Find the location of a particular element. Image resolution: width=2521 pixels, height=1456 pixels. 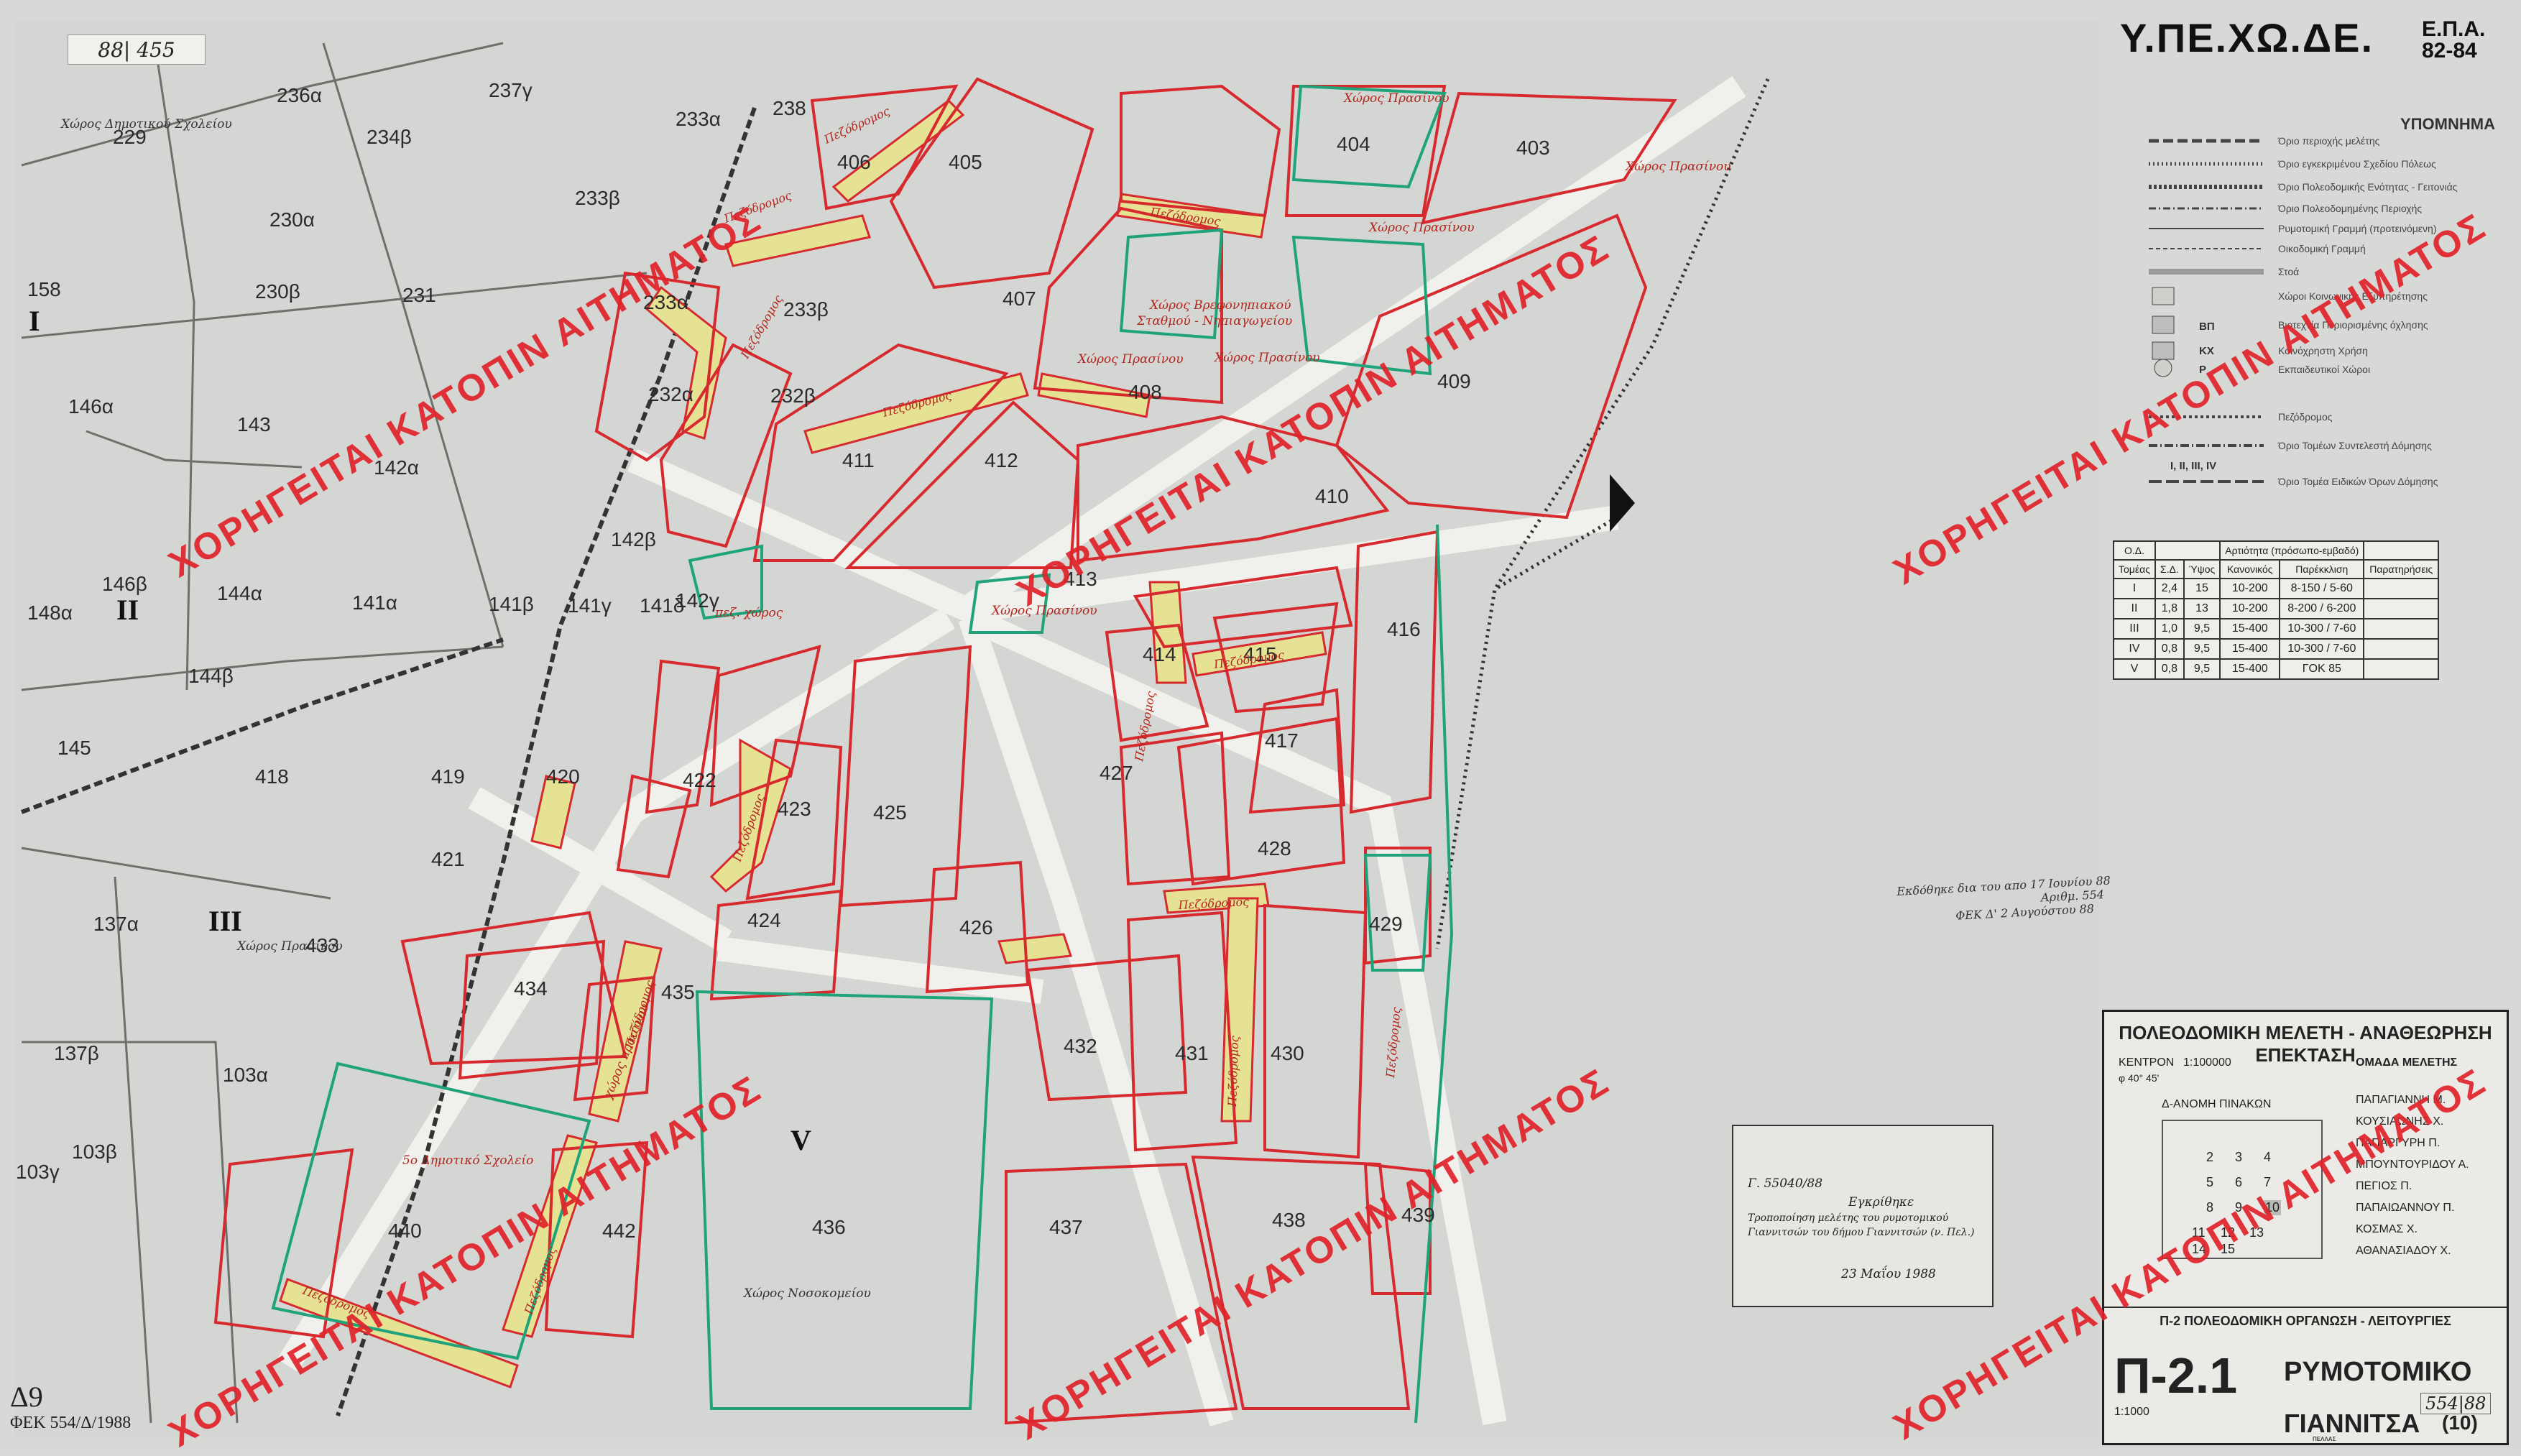

svg-text: 438 is located at coordinates (1289, 1220).